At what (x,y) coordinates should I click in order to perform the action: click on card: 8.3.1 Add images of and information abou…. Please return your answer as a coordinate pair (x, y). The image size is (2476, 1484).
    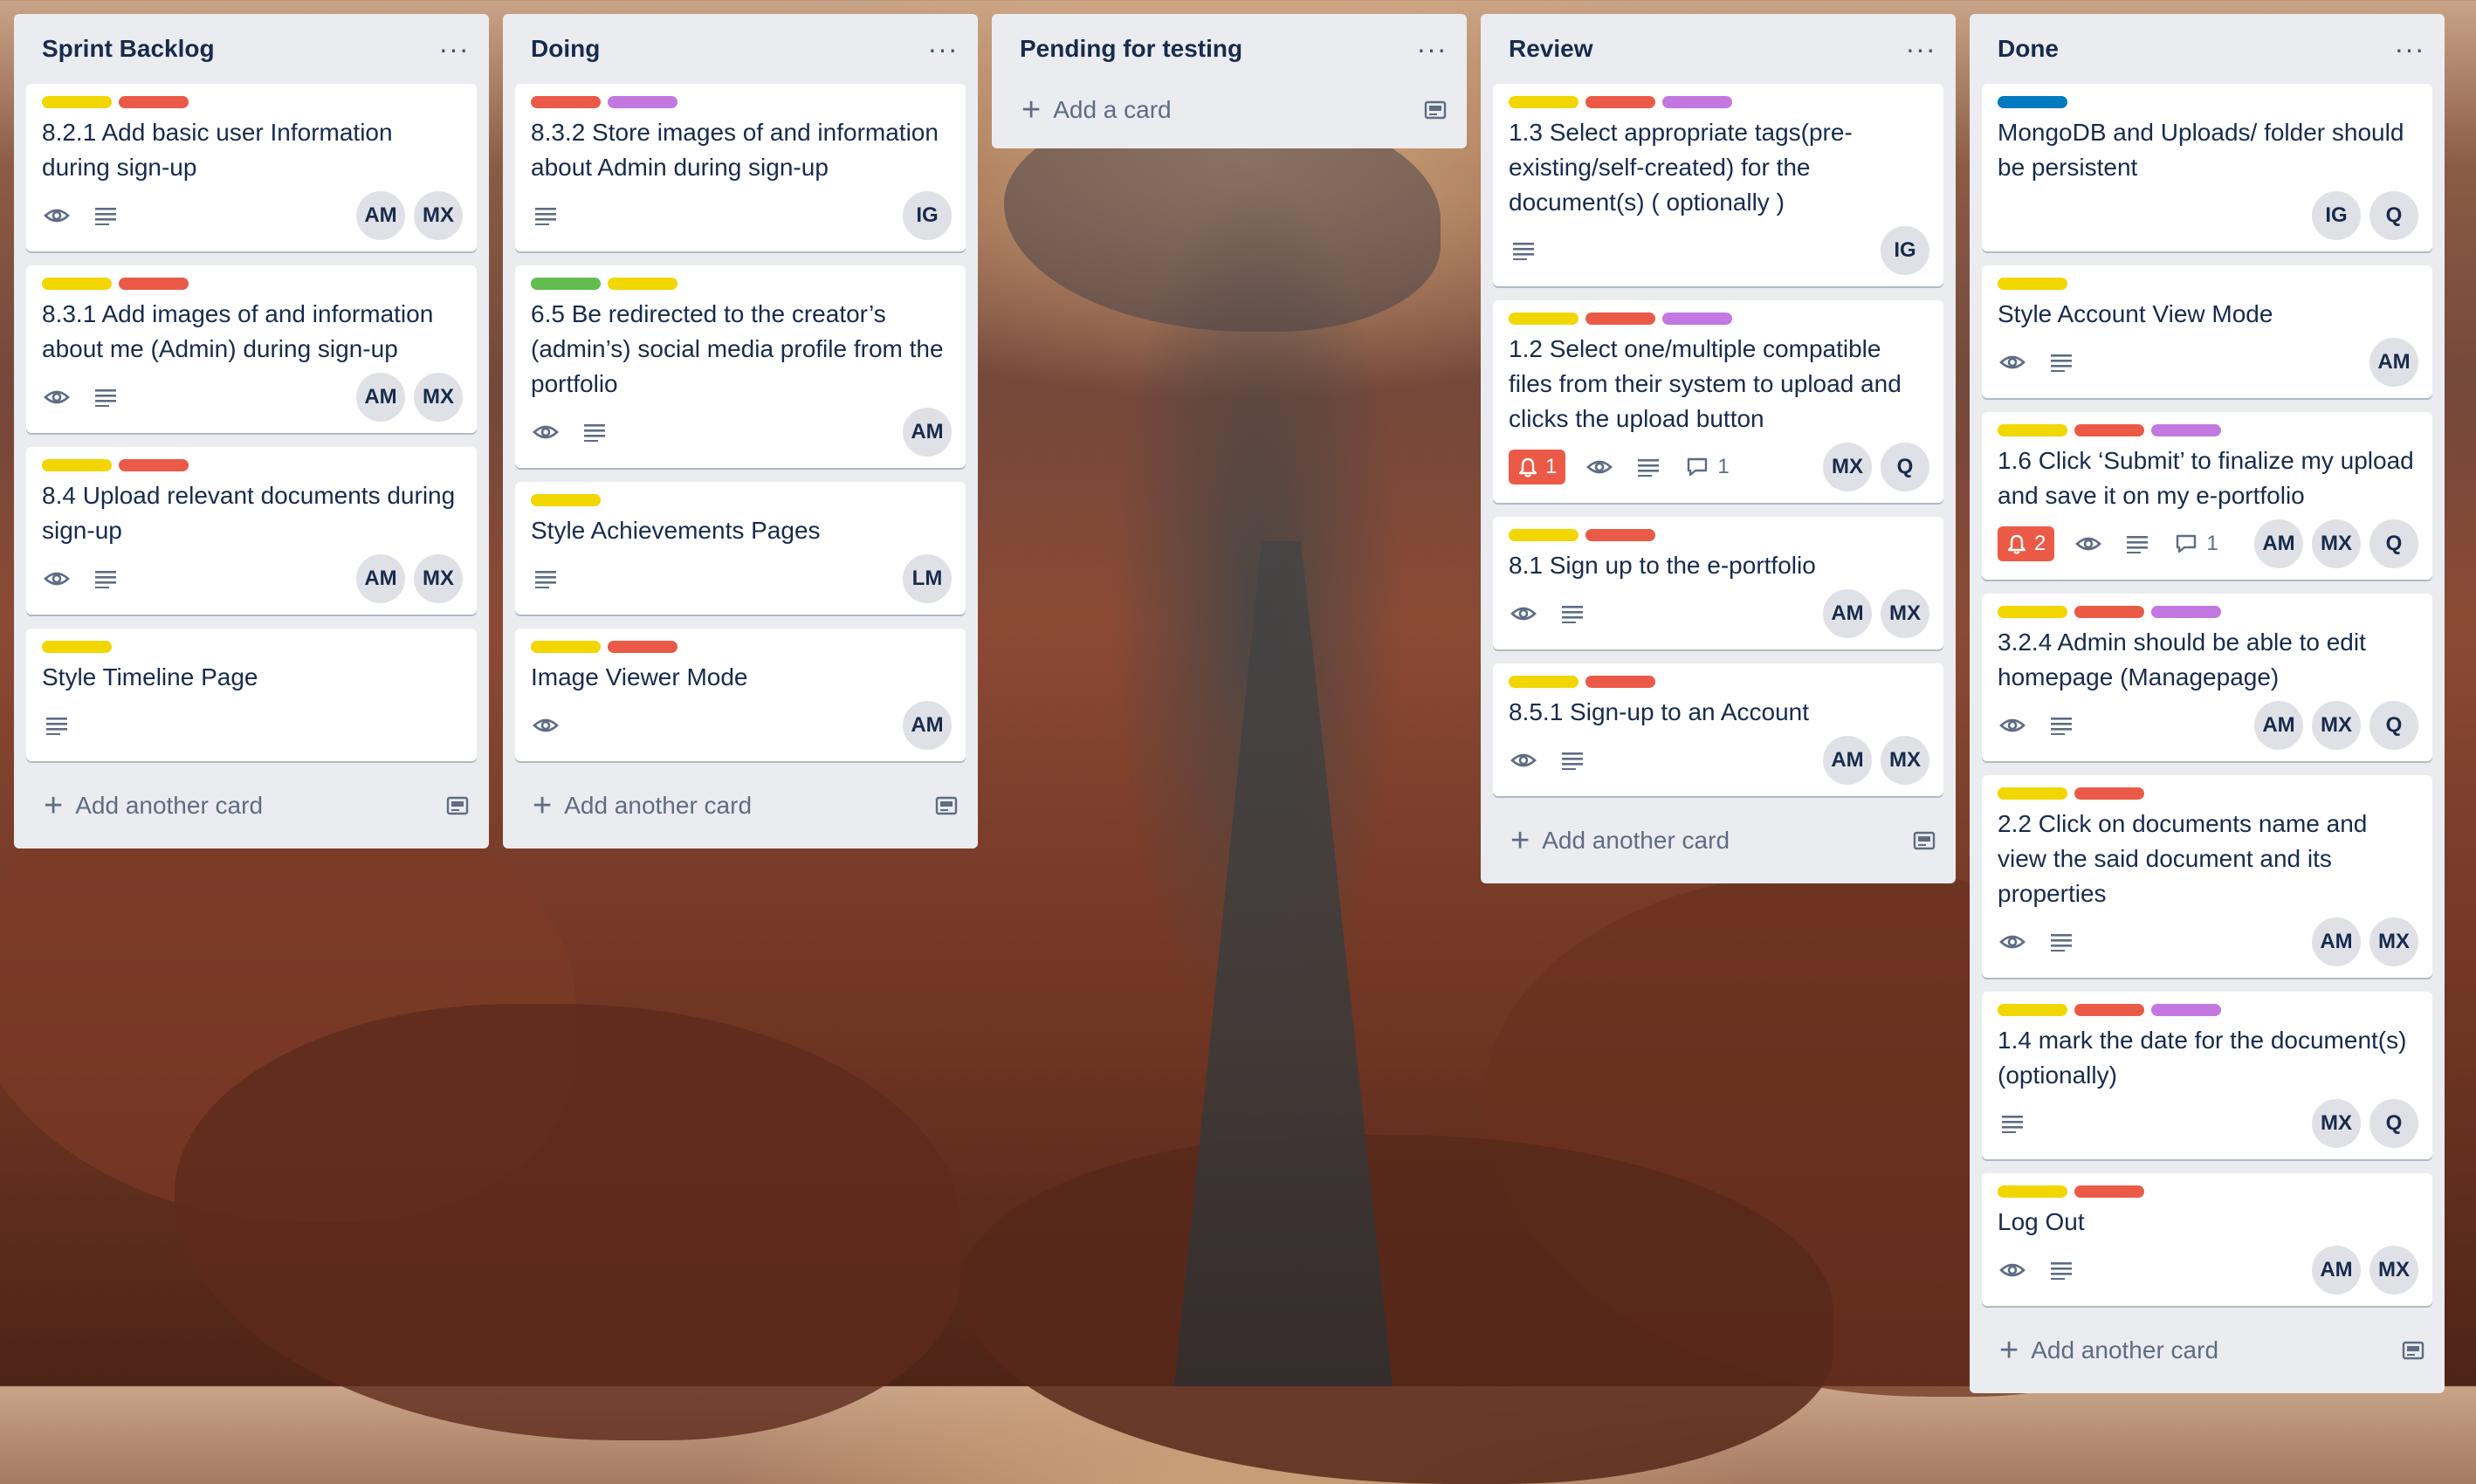
    Looking at the image, I should click on (251, 349).